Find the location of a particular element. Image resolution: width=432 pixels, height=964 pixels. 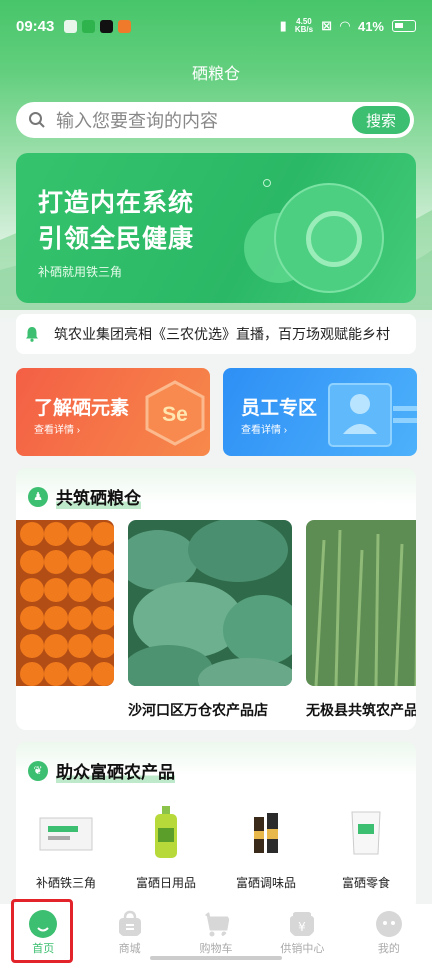

status-bar: 09:43 ▮ 4.50 KB/s ⊠ ◠ 41% is located at coordinates (216, 26).